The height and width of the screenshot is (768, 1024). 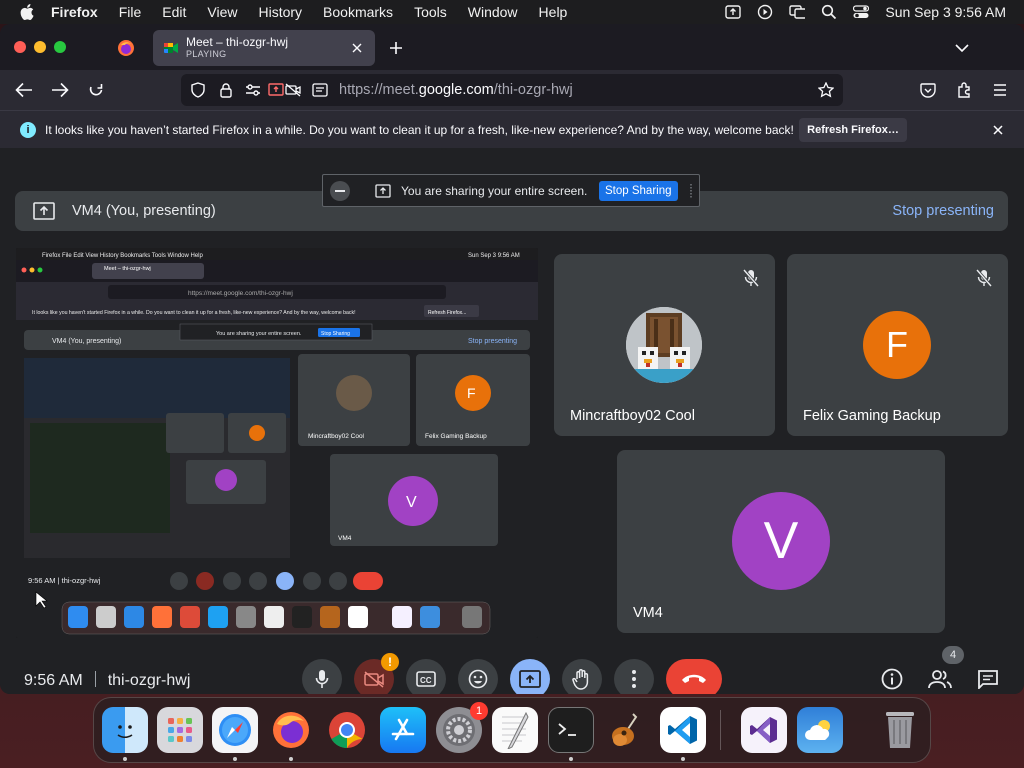 What do you see at coordinates (826, 90) in the screenshot?
I see `bookmark-star-icon` at bounding box center [826, 90].